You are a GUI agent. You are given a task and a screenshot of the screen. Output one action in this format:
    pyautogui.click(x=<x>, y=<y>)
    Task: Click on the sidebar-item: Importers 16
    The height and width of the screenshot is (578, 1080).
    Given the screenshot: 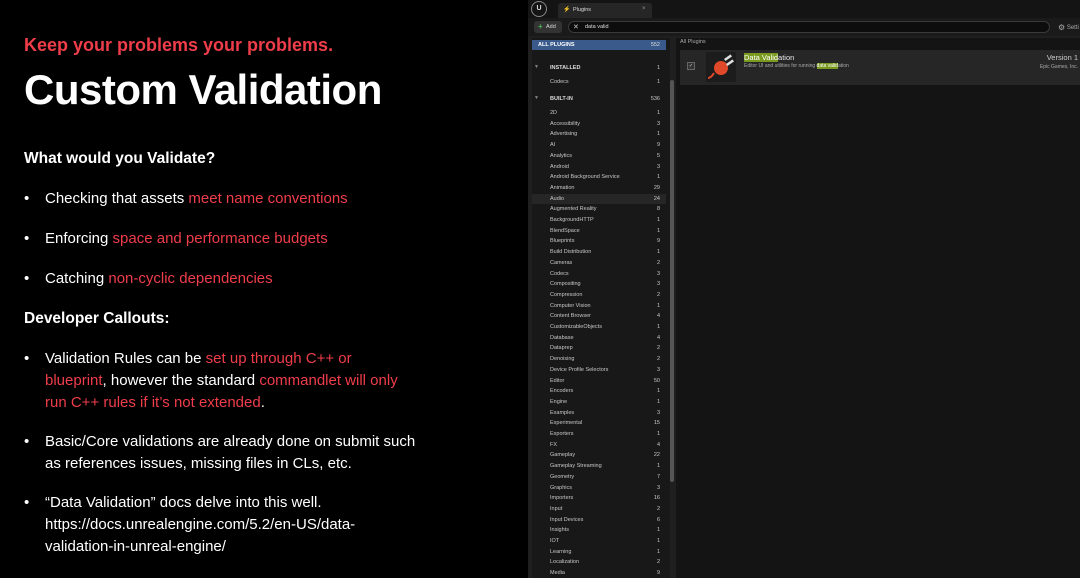 What is the action you would take?
    pyautogui.click(x=599, y=498)
    